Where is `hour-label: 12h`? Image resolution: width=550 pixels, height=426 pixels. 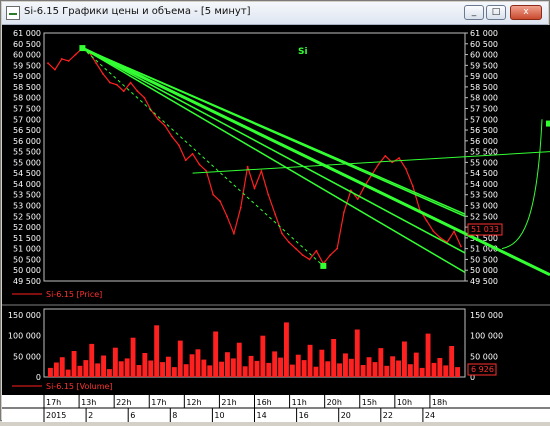 hour-label: 12h is located at coordinates (193, 402).